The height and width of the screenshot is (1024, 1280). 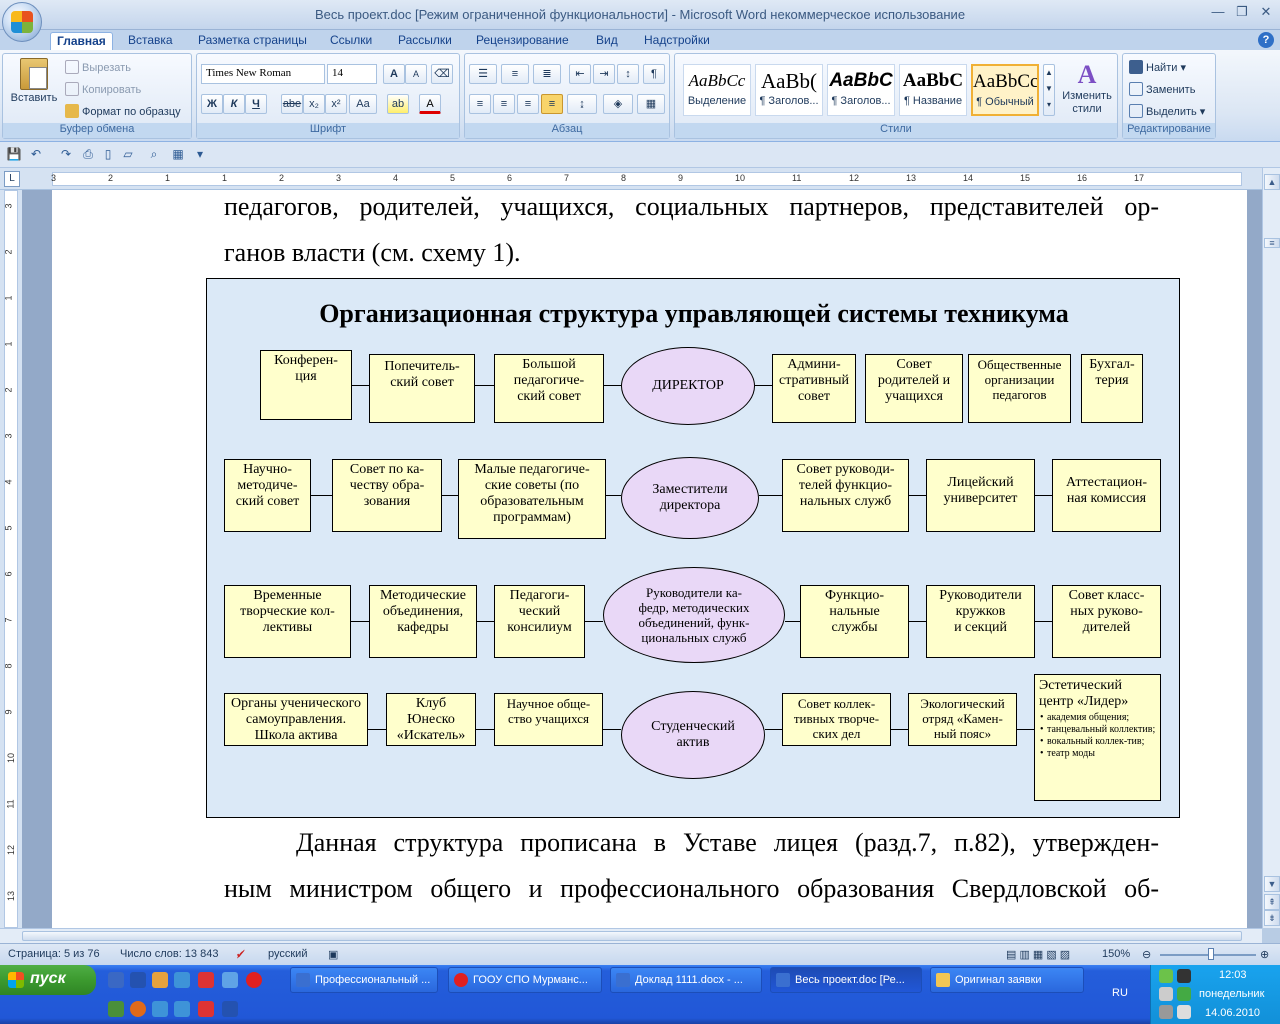 What do you see at coordinates (654, 74) in the screenshot?
I see `show-marks-icon: ¶` at bounding box center [654, 74].